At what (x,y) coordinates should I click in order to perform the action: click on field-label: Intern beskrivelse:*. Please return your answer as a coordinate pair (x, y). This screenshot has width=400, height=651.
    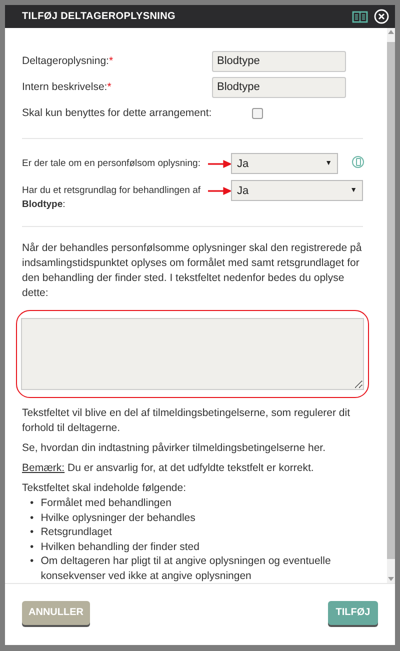
    Looking at the image, I should click on (67, 87).